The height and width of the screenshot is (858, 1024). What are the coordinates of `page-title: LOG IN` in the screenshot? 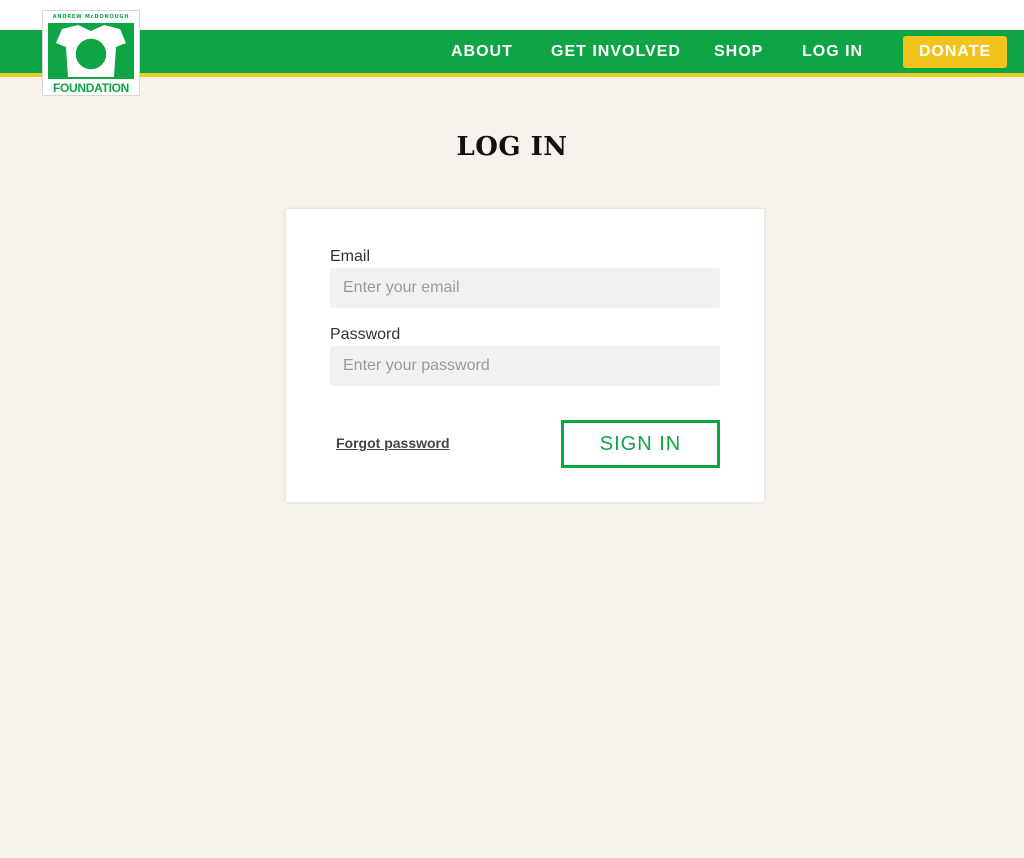 It's located at (512, 147).